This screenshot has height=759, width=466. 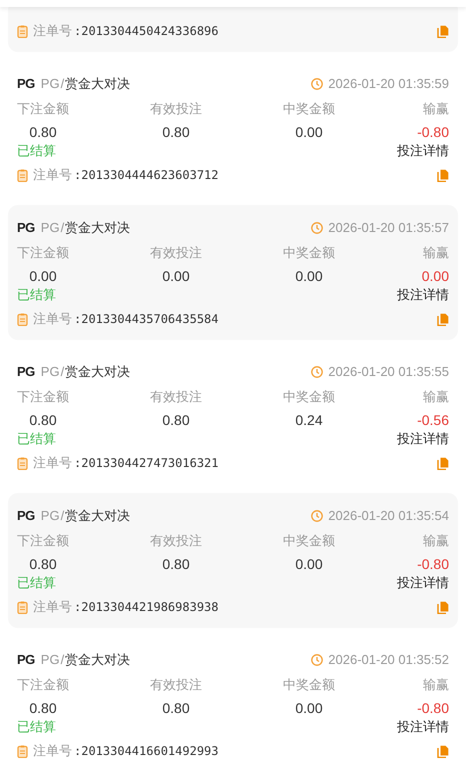 What do you see at coordinates (309, 420) in the screenshot?
I see `amount-value: 0.24` at bounding box center [309, 420].